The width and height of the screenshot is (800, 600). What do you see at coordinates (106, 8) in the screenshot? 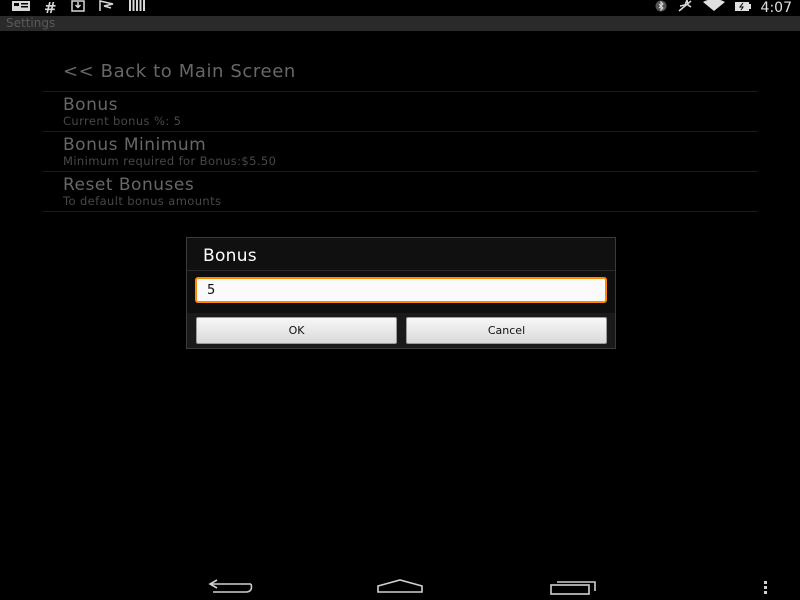
I see `flag-icon` at bounding box center [106, 8].